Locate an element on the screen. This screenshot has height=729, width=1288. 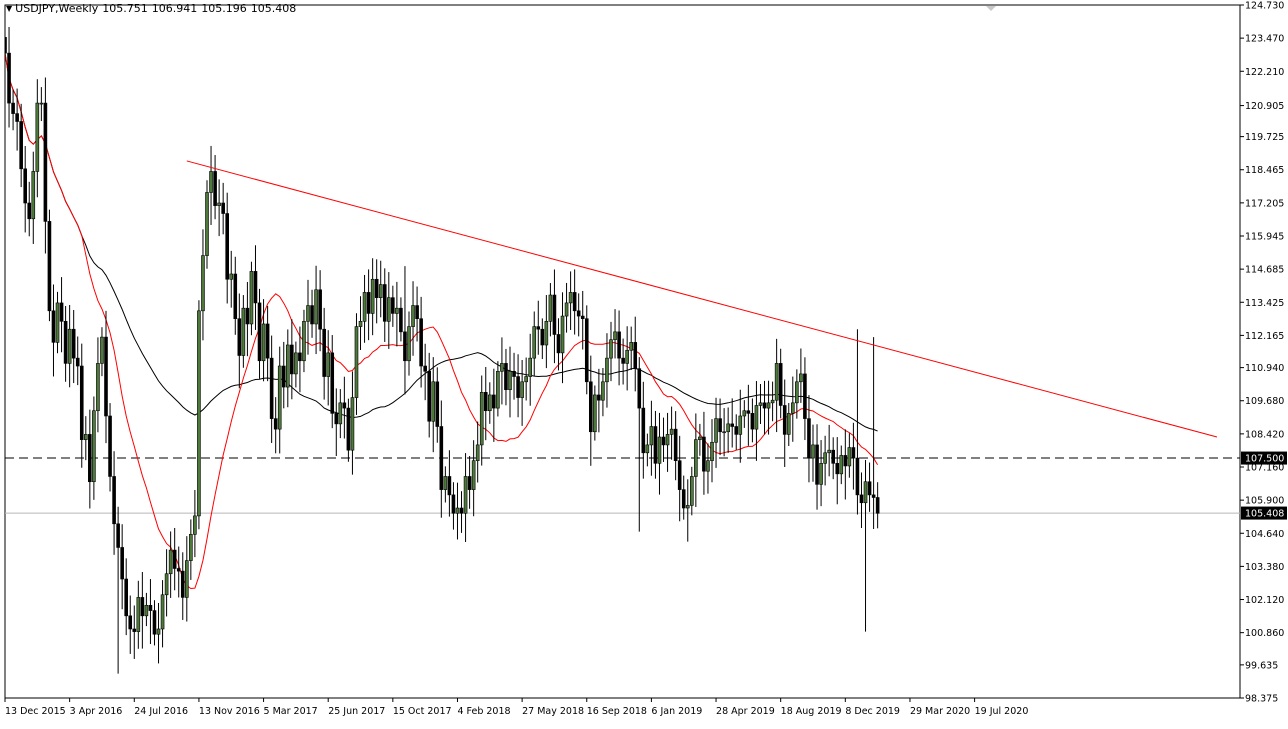
open-value: 105.751 is located at coordinates (125, 8).